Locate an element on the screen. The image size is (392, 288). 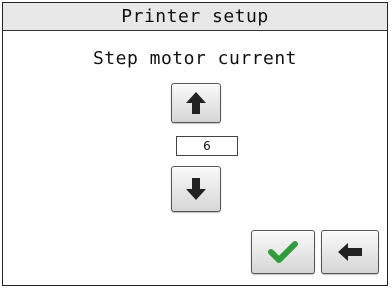
value-field: 6 is located at coordinates (207, 146).